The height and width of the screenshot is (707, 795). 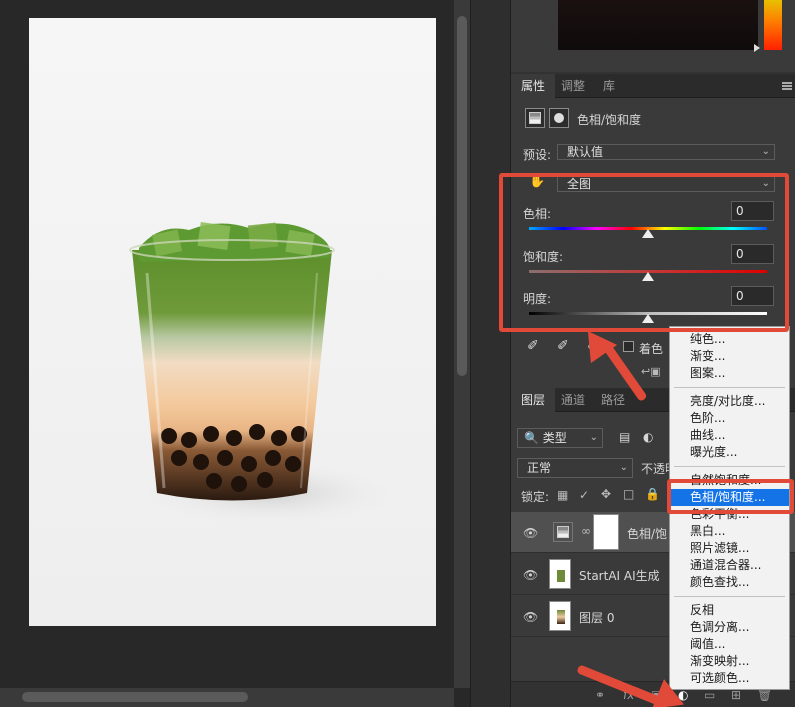 What do you see at coordinates (619, 575) in the screenshot?
I see `layer-name: StartAI AI生成` at bounding box center [619, 575].